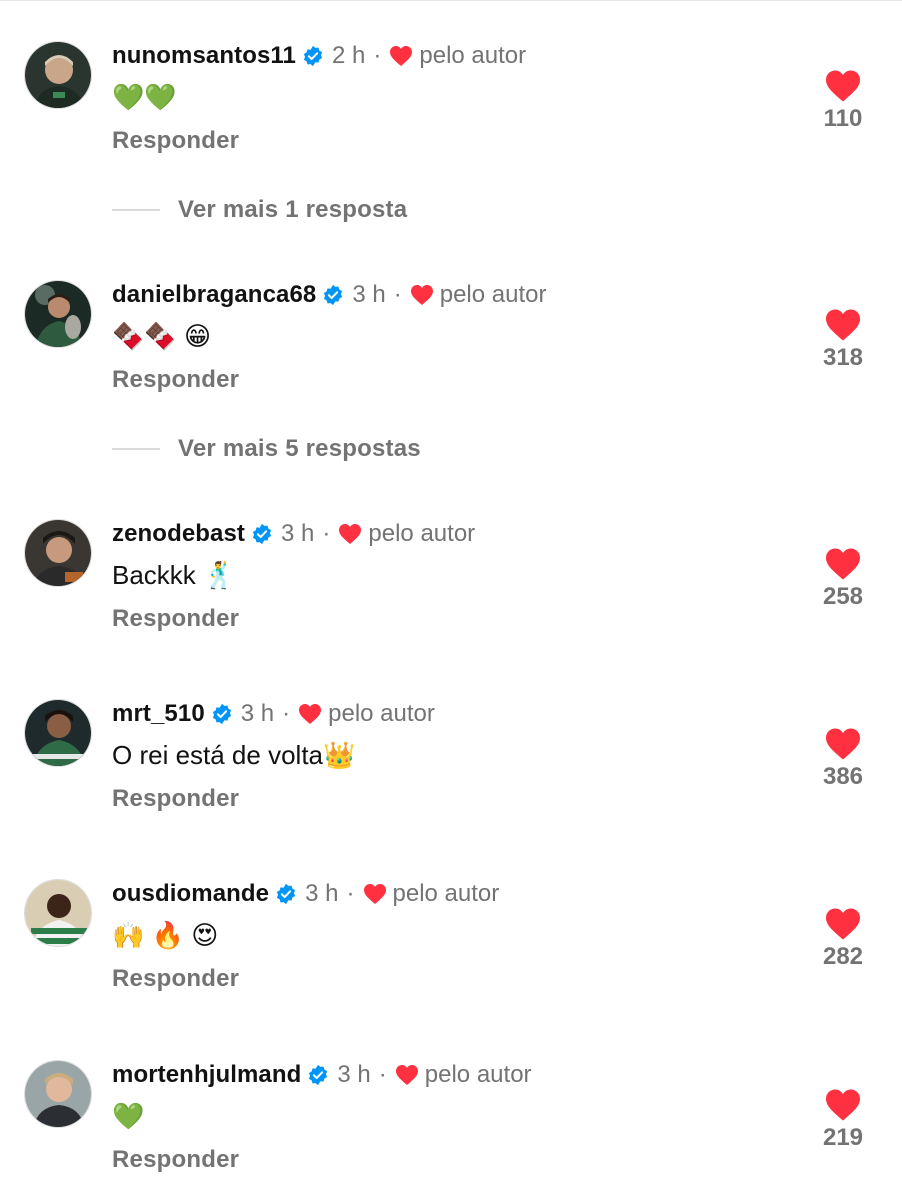  Describe the element at coordinates (162, 335) in the screenshot. I see `comment-text: 🍫🍫 😁` at that location.